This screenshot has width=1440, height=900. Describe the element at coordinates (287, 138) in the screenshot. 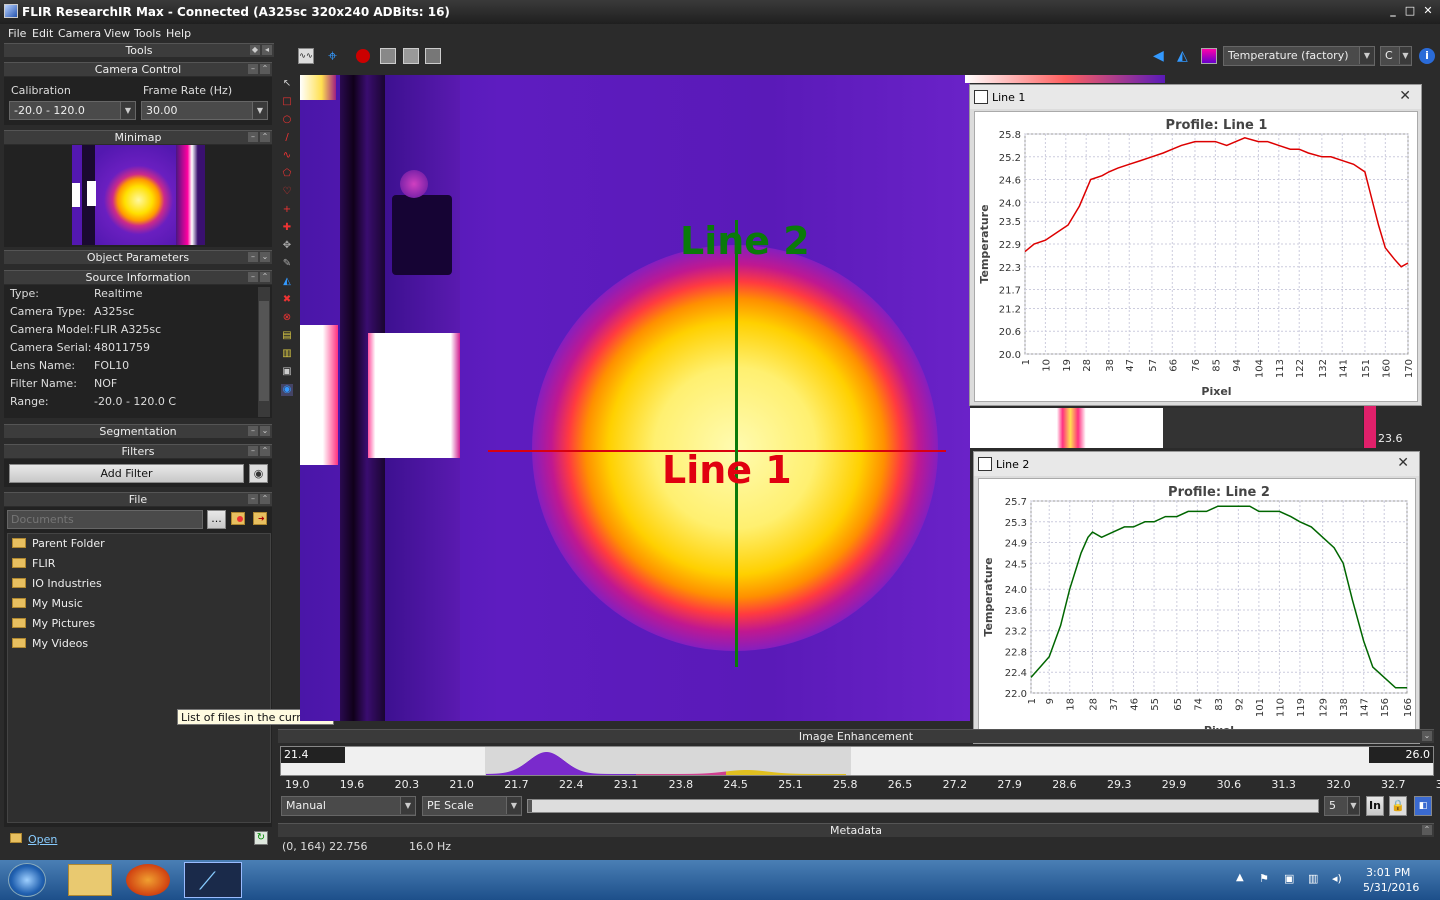

I see `line-icon: /` at that location.